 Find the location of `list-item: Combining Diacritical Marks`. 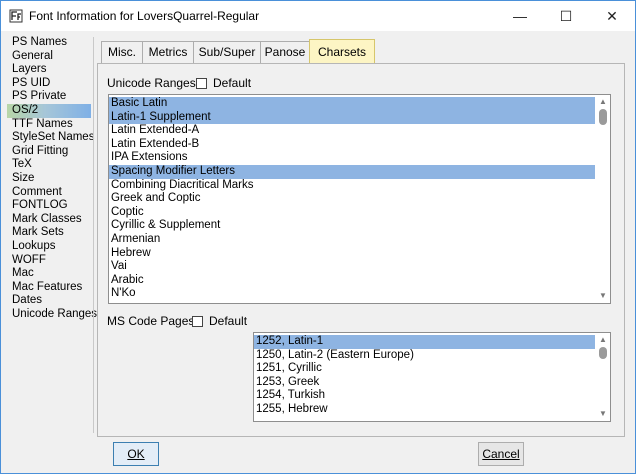

list-item: Combining Diacritical Marks is located at coordinates (352, 186).